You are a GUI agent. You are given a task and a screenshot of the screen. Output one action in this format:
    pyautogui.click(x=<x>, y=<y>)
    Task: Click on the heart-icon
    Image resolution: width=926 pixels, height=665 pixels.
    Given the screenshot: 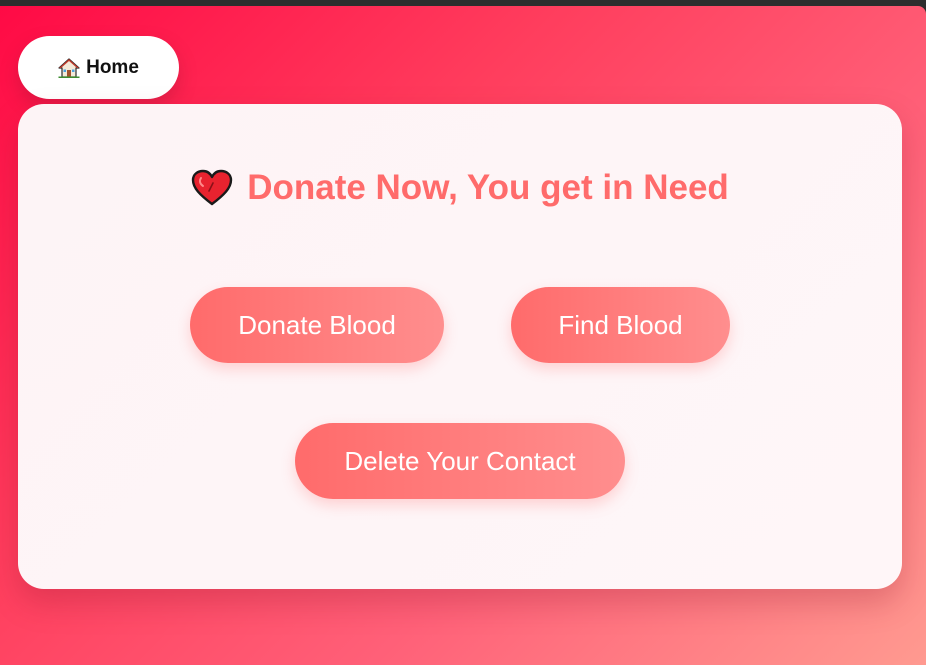 What is the action you would take?
    pyautogui.click(x=212, y=188)
    